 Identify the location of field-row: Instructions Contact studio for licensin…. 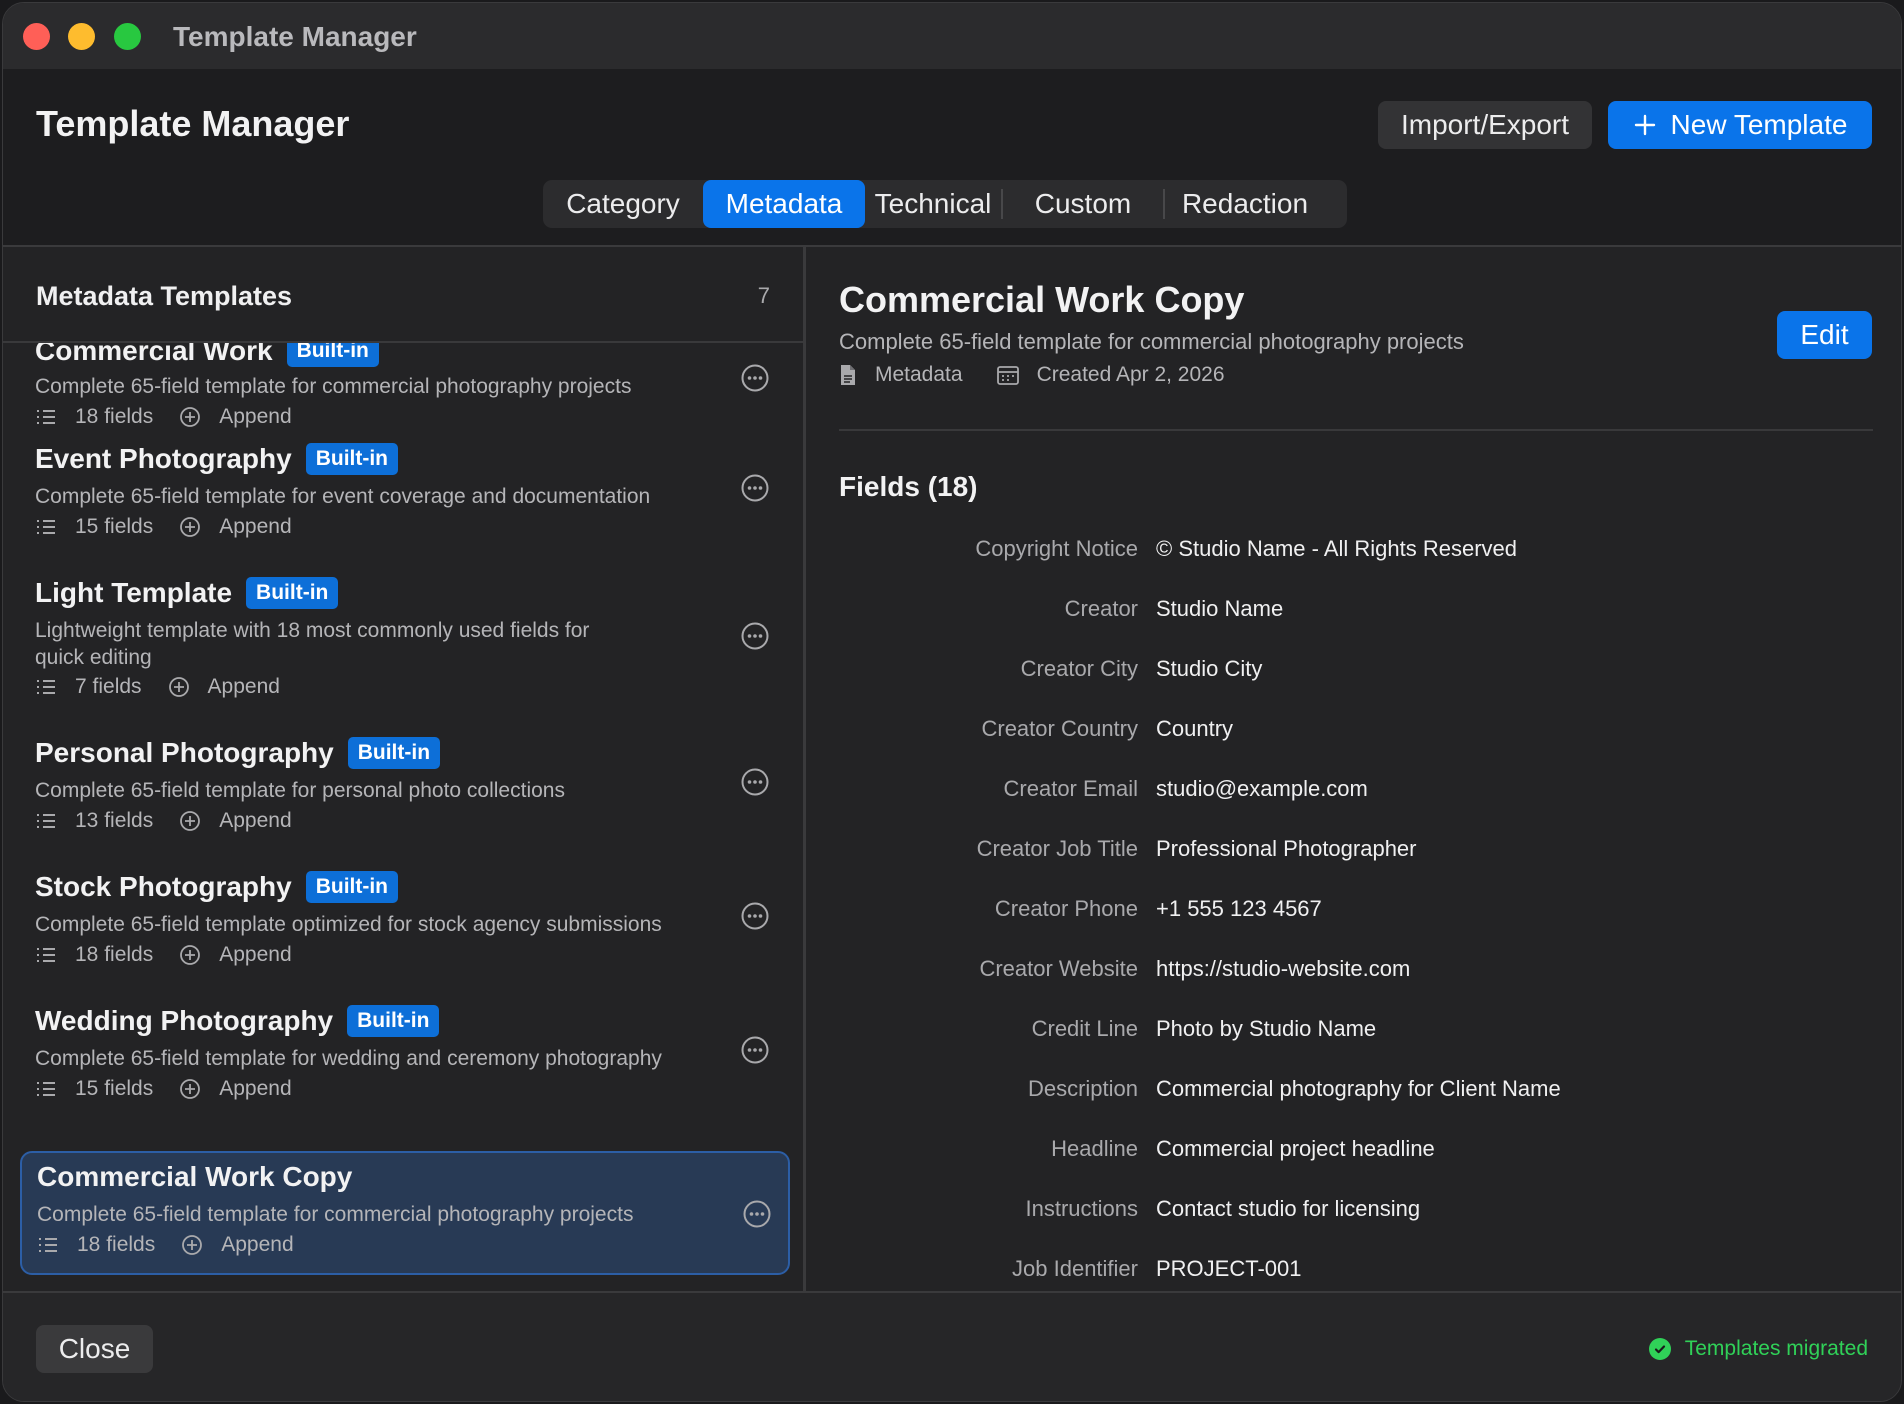
(1353, 1209).